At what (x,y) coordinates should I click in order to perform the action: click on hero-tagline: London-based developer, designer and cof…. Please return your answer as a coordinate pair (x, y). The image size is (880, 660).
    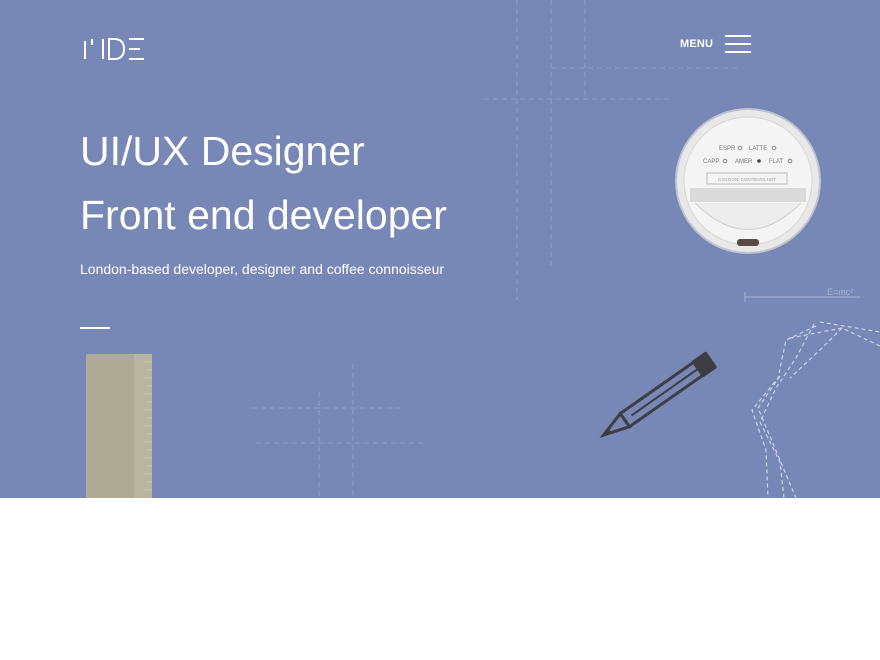
    Looking at the image, I should click on (262, 269).